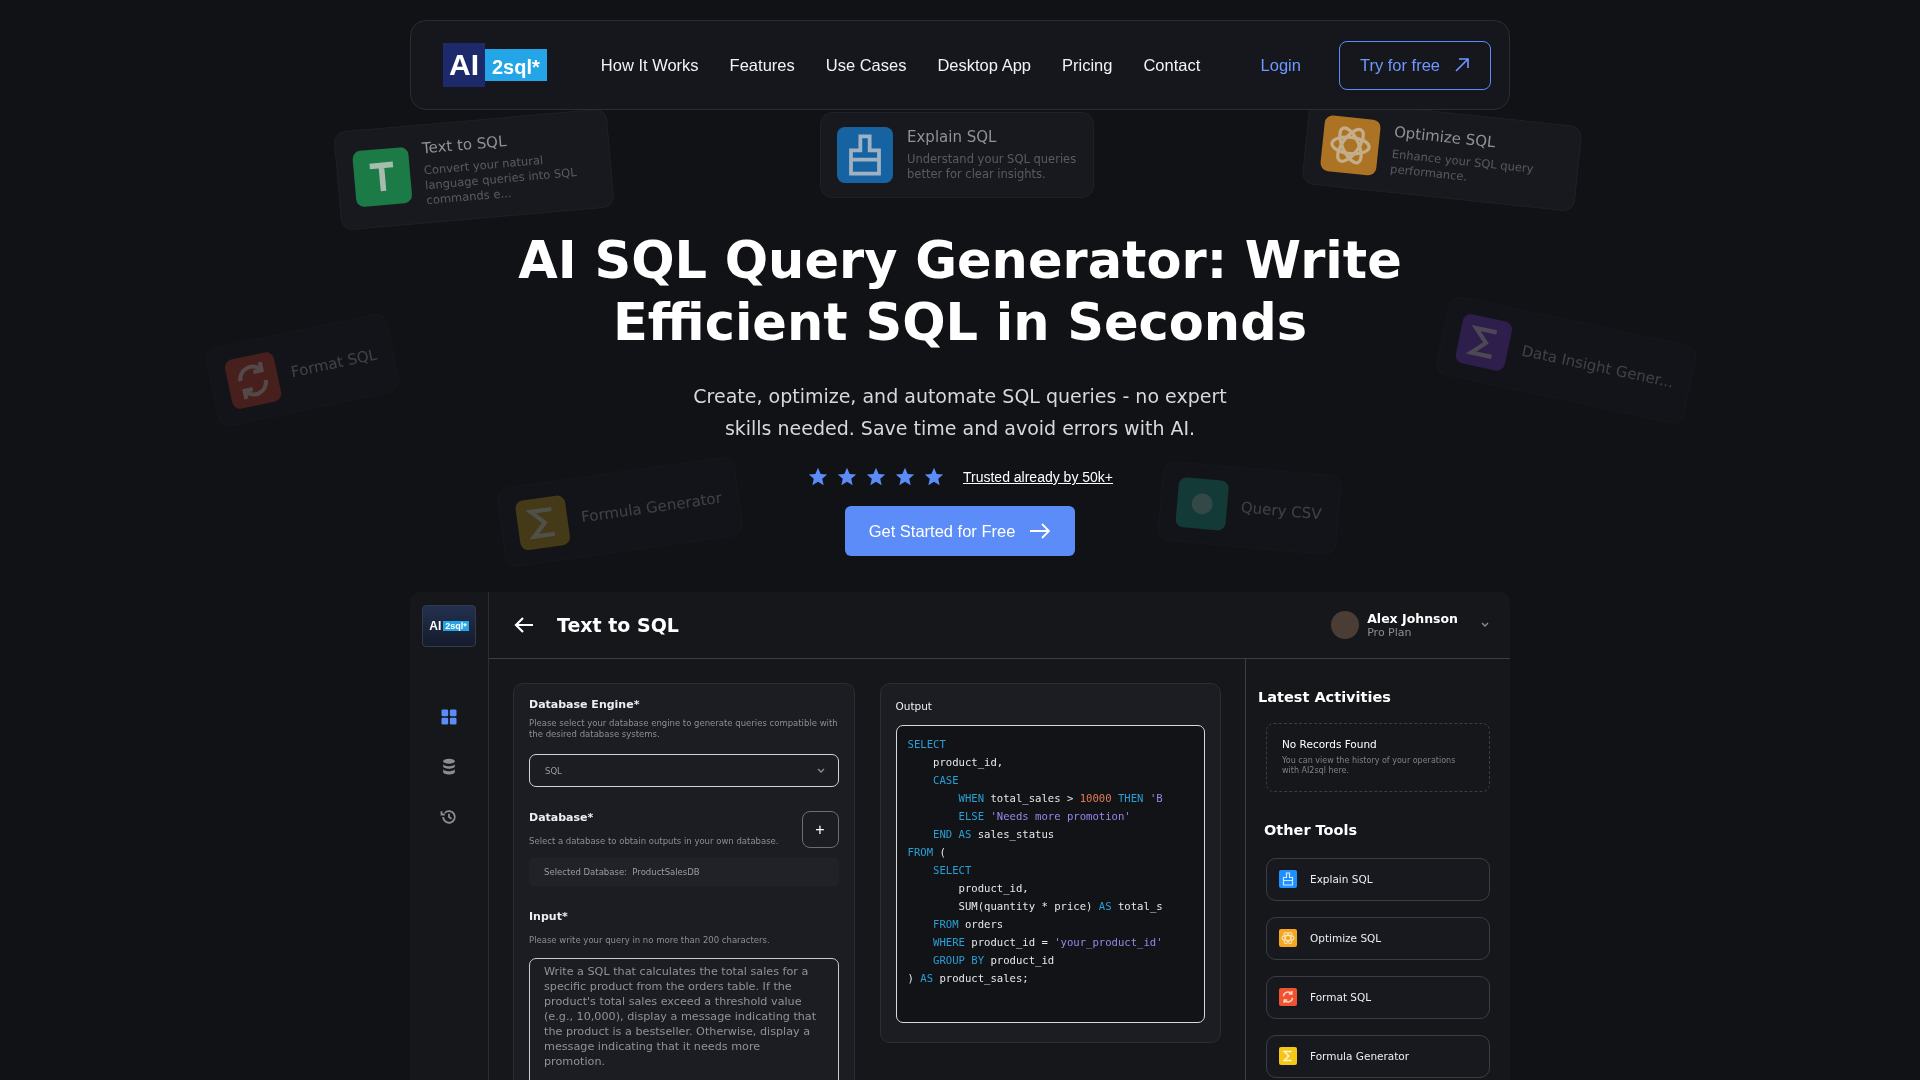  What do you see at coordinates (1280, 65) in the screenshot?
I see `login-link: Login` at bounding box center [1280, 65].